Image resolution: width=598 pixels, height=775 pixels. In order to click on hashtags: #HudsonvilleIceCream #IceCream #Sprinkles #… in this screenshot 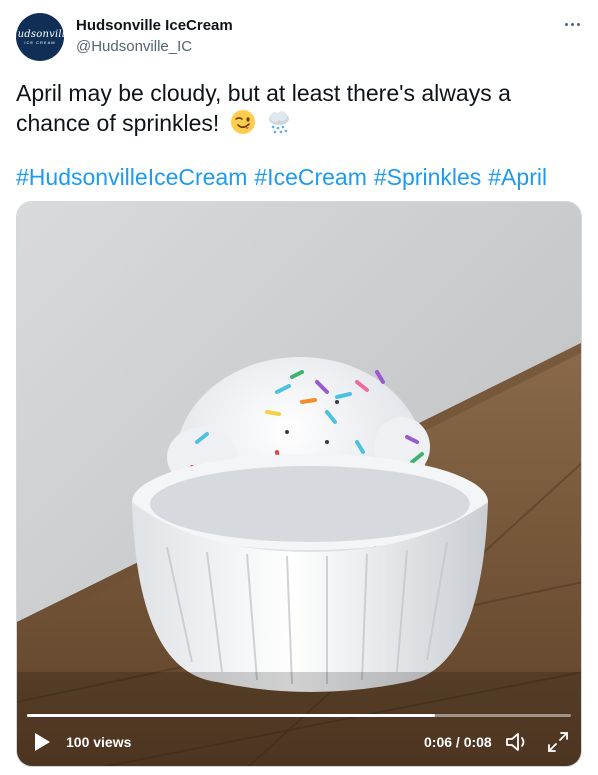, I will do `click(285, 177)`.